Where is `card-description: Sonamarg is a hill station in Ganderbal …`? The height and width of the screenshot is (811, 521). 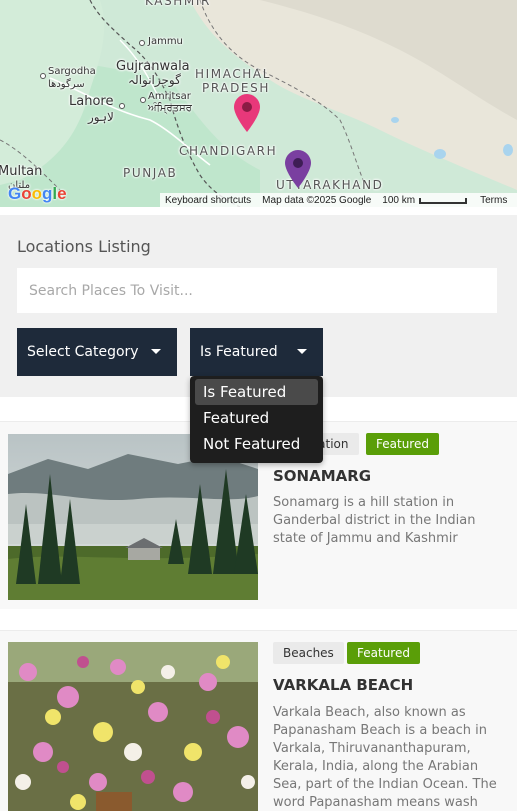 card-description: Sonamarg is a hill station in Ganderbal … is located at coordinates (374, 520).